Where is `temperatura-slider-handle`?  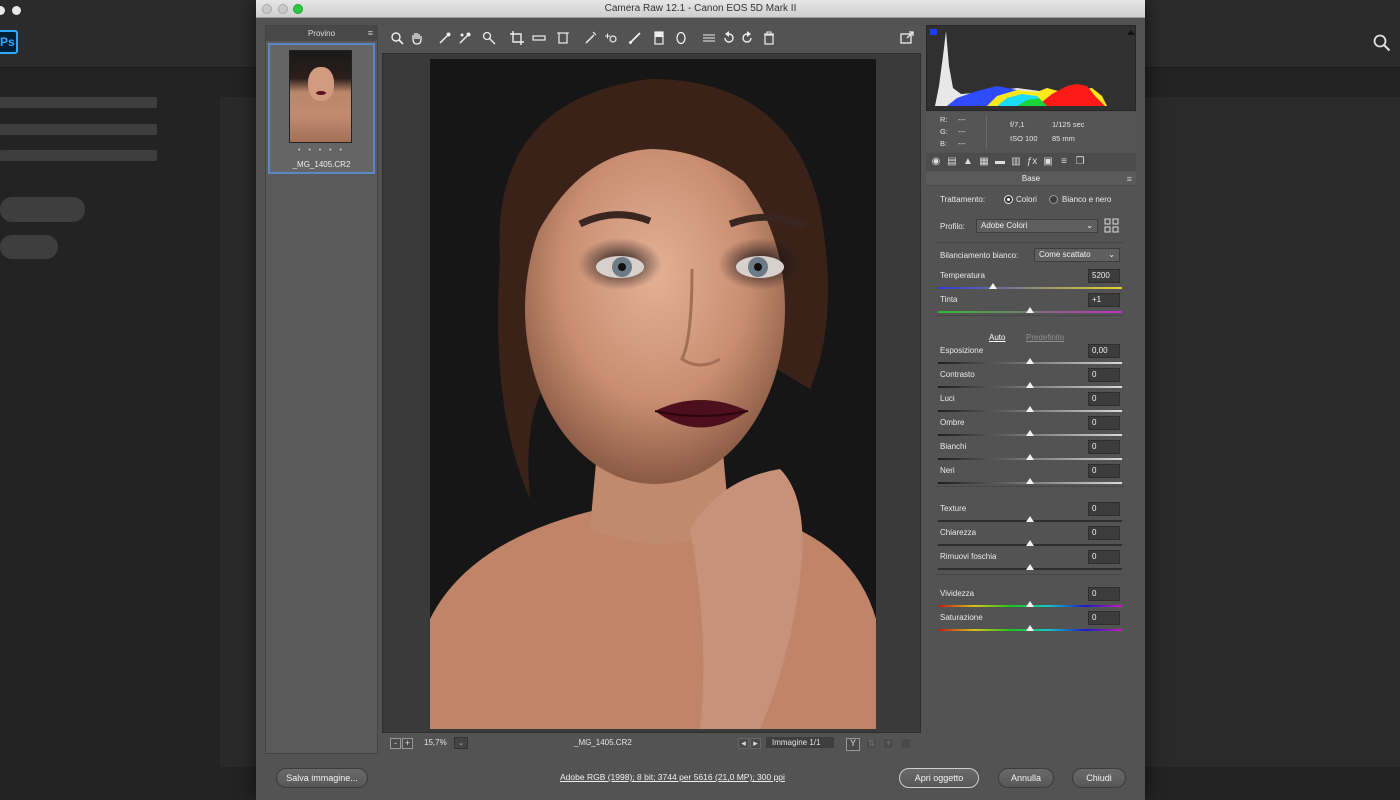 temperatura-slider-handle is located at coordinates (993, 286).